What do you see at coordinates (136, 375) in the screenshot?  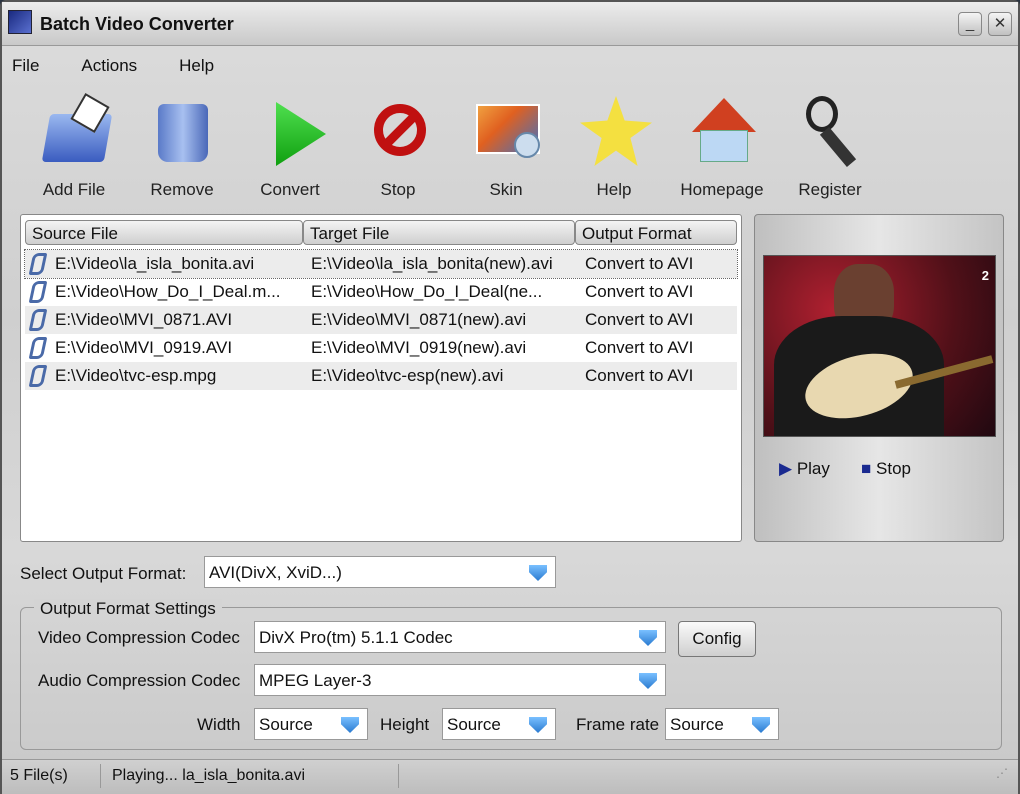 I see `source-cell: E:\Video\tvc-esp.mpg` at bounding box center [136, 375].